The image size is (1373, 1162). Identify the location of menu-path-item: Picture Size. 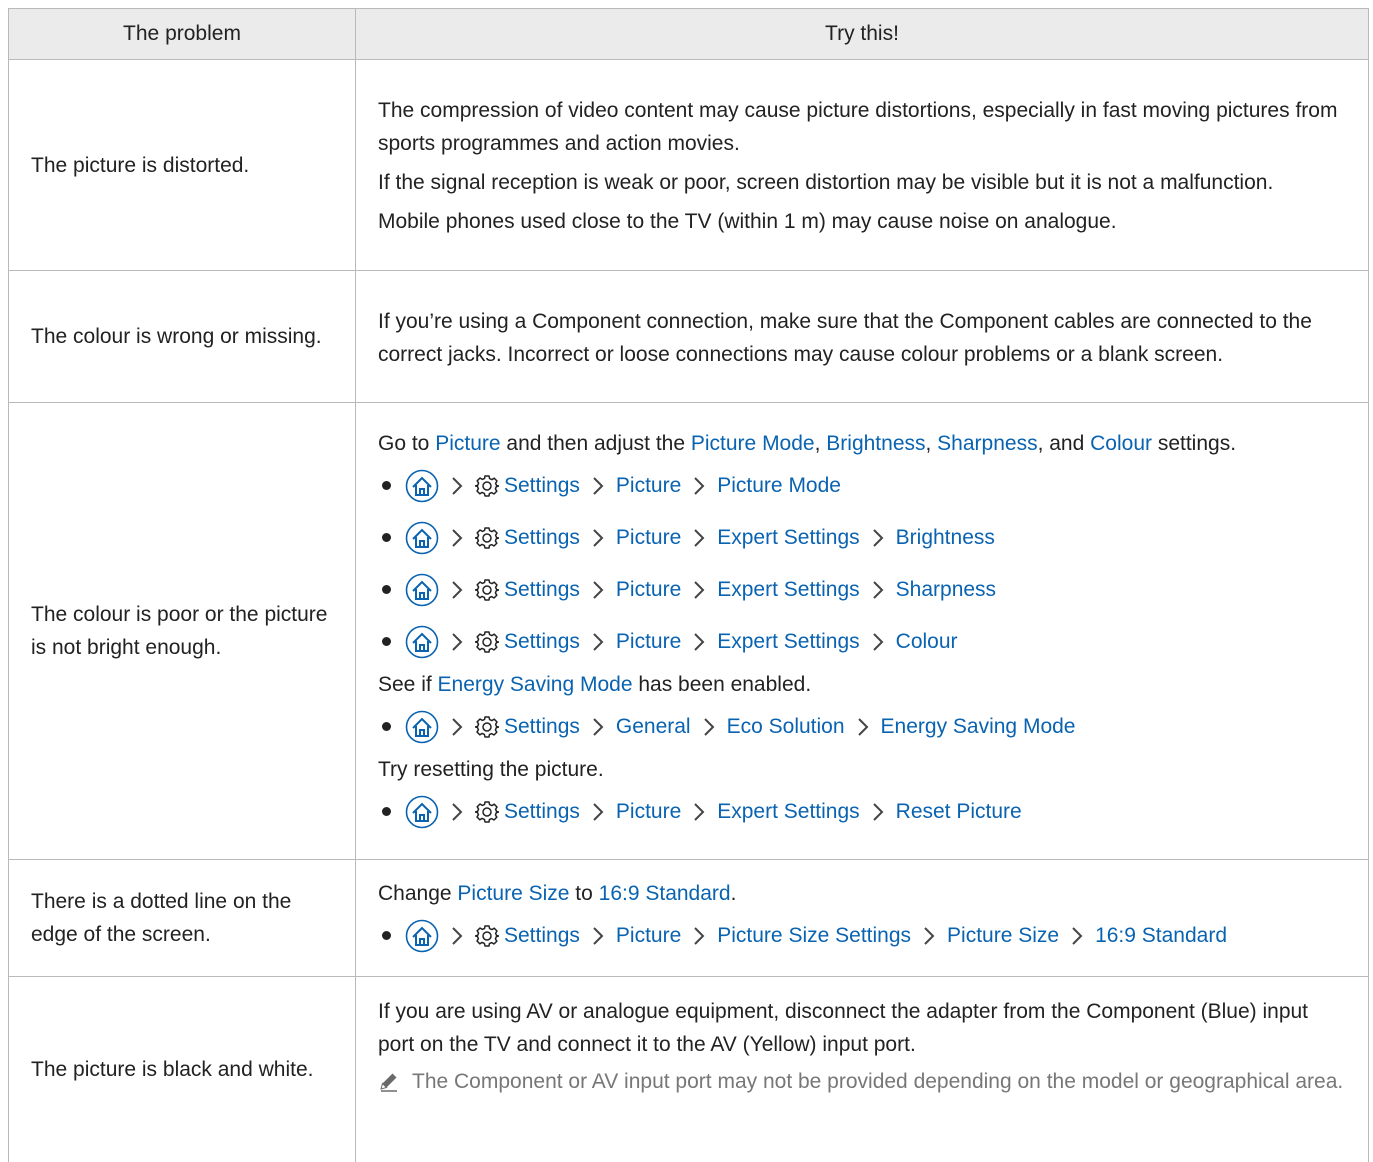
(1003, 935).